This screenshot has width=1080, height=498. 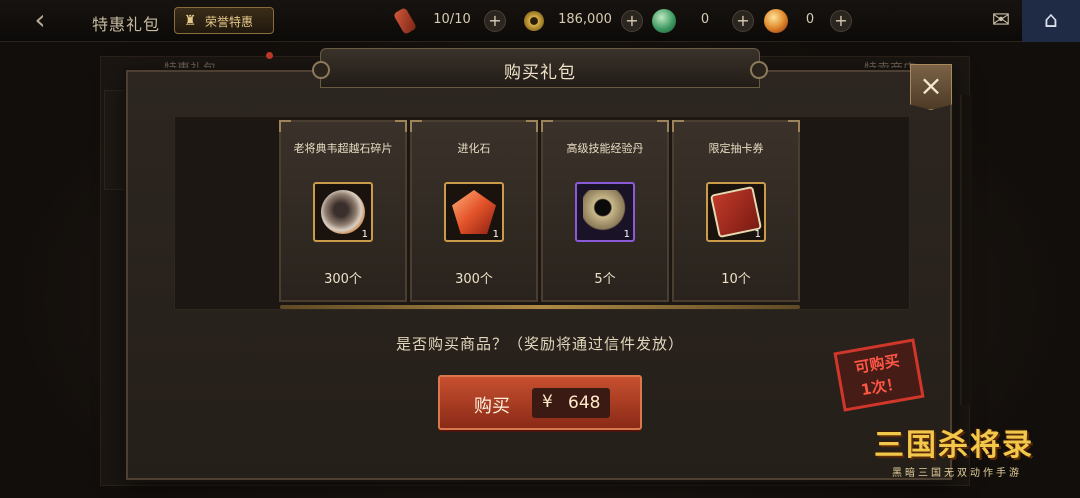 I want to click on home-button: ⌂, so click(x=1051, y=21).